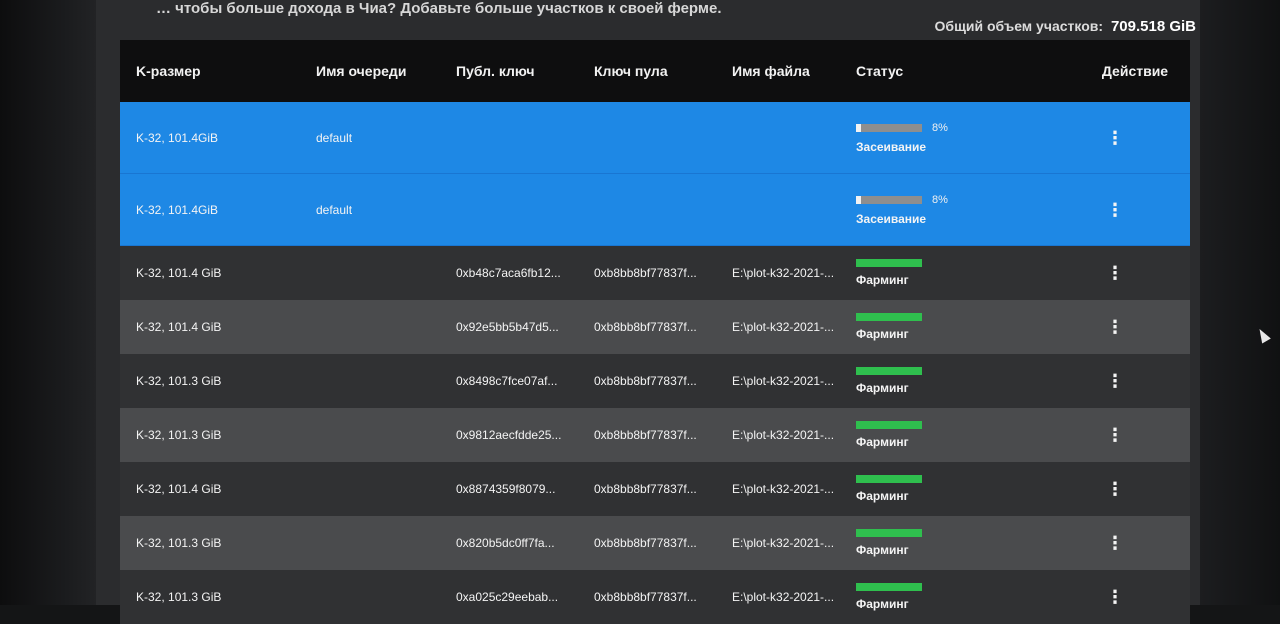 This screenshot has width=1280, height=624. Describe the element at coordinates (210, 71) in the screenshot. I see `column-header-k-size: K-размер` at that location.